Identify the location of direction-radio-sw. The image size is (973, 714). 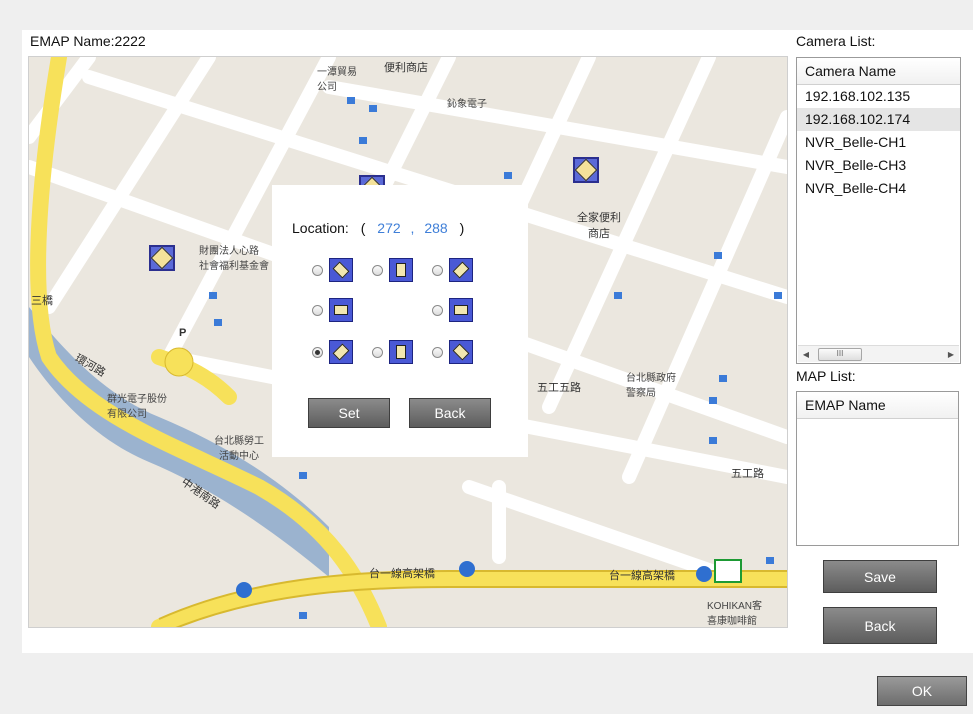
(317, 352).